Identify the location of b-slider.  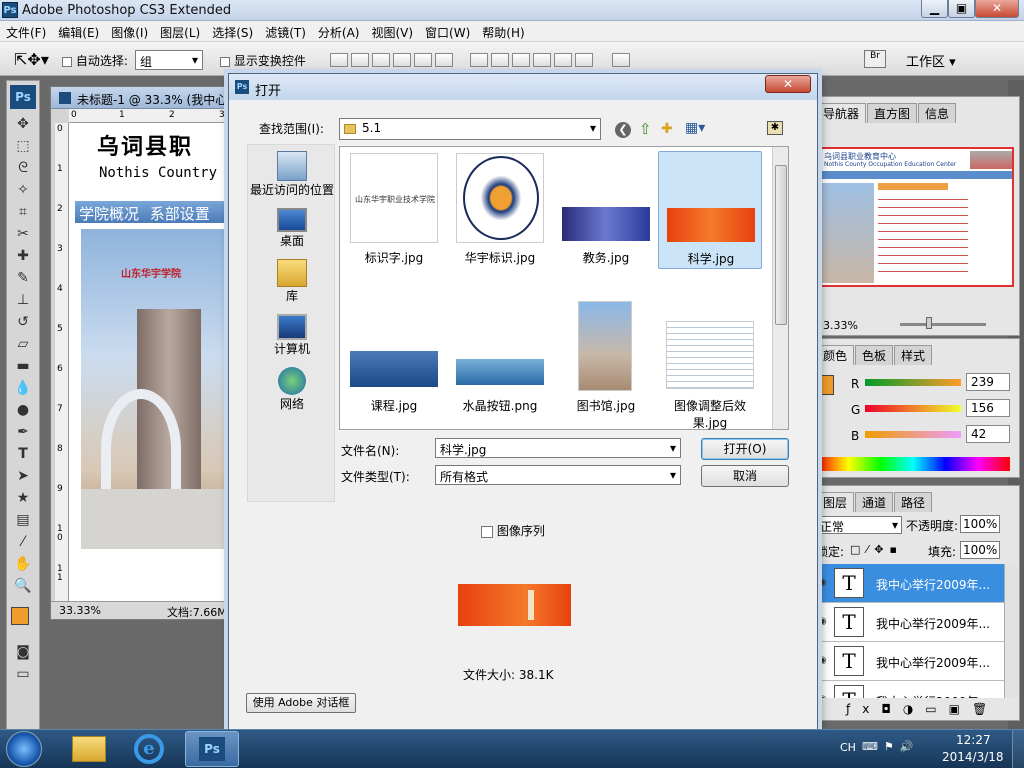
(913, 434).